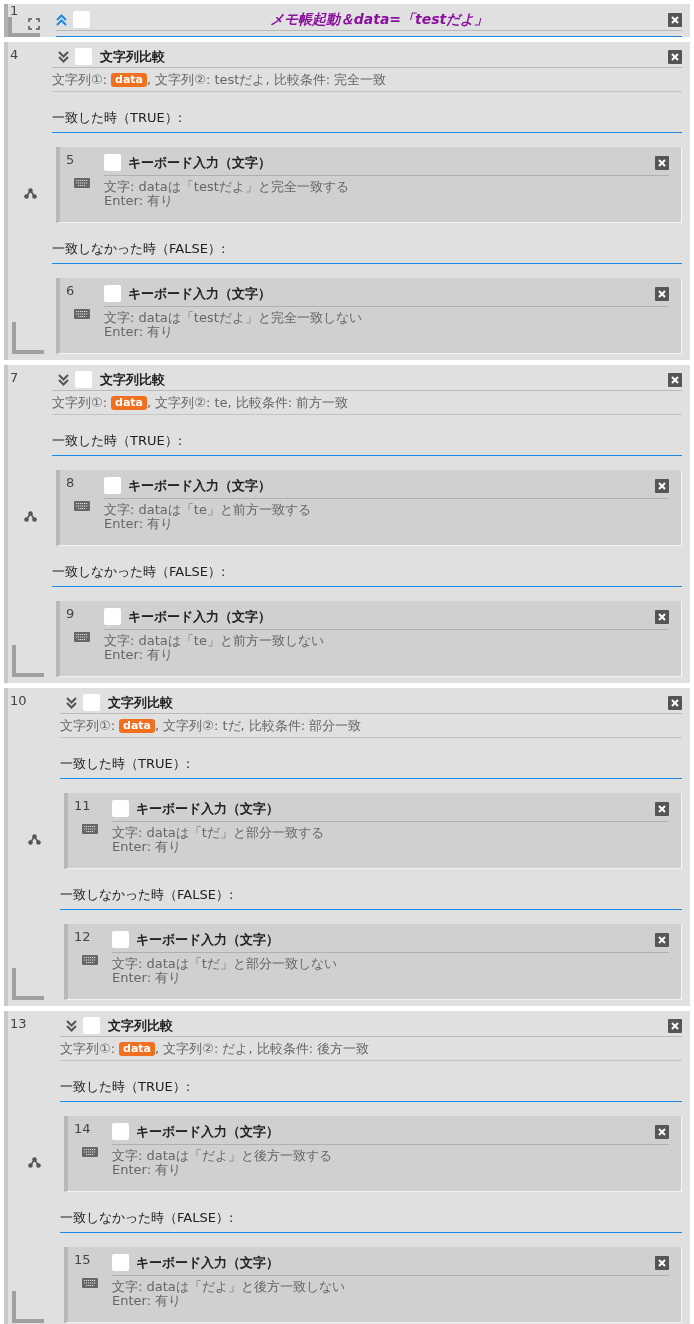 The image size is (694, 1324). I want to click on step-number: 14, so click(82, 1129).